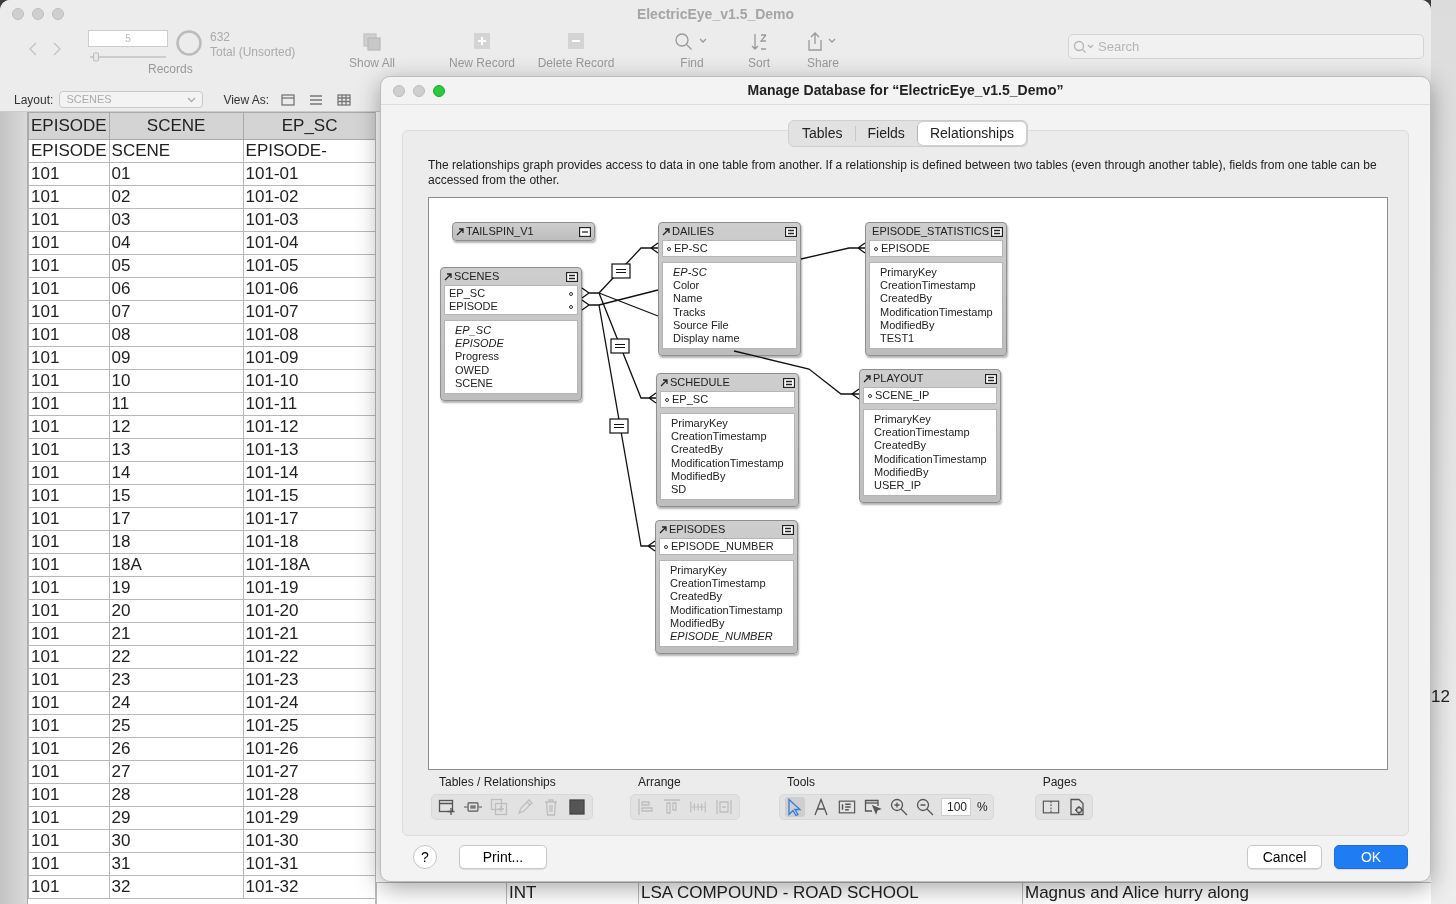 This screenshot has height=904, width=1456. Describe the element at coordinates (176, 564) in the screenshot. I see `table-cell: 18A` at that location.